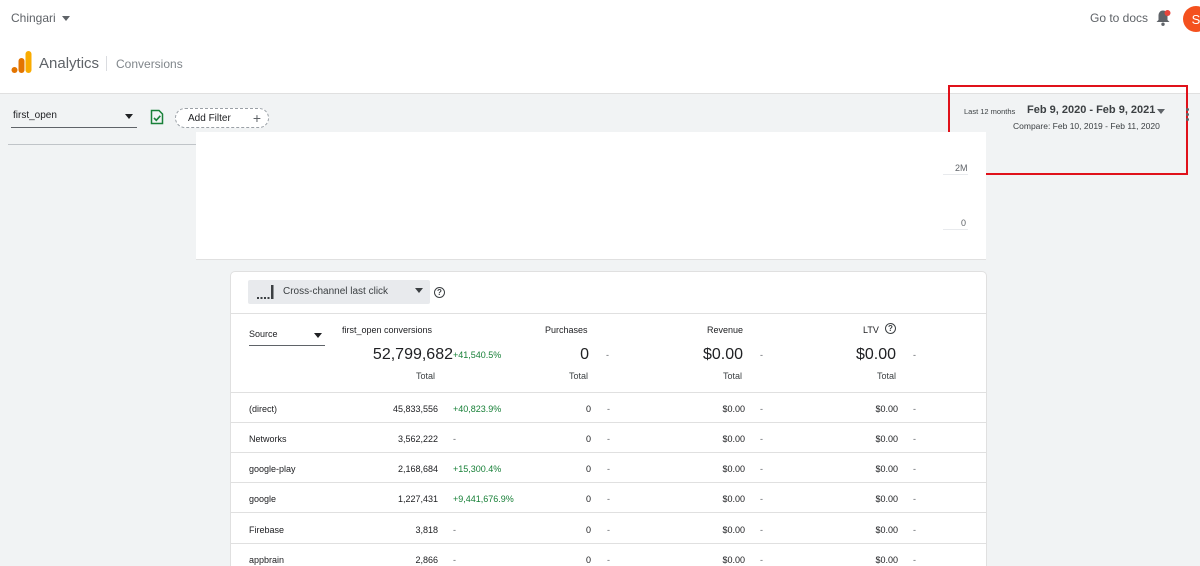  What do you see at coordinates (33, 18) in the screenshot?
I see `account-name: Chingari` at bounding box center [33, 18].